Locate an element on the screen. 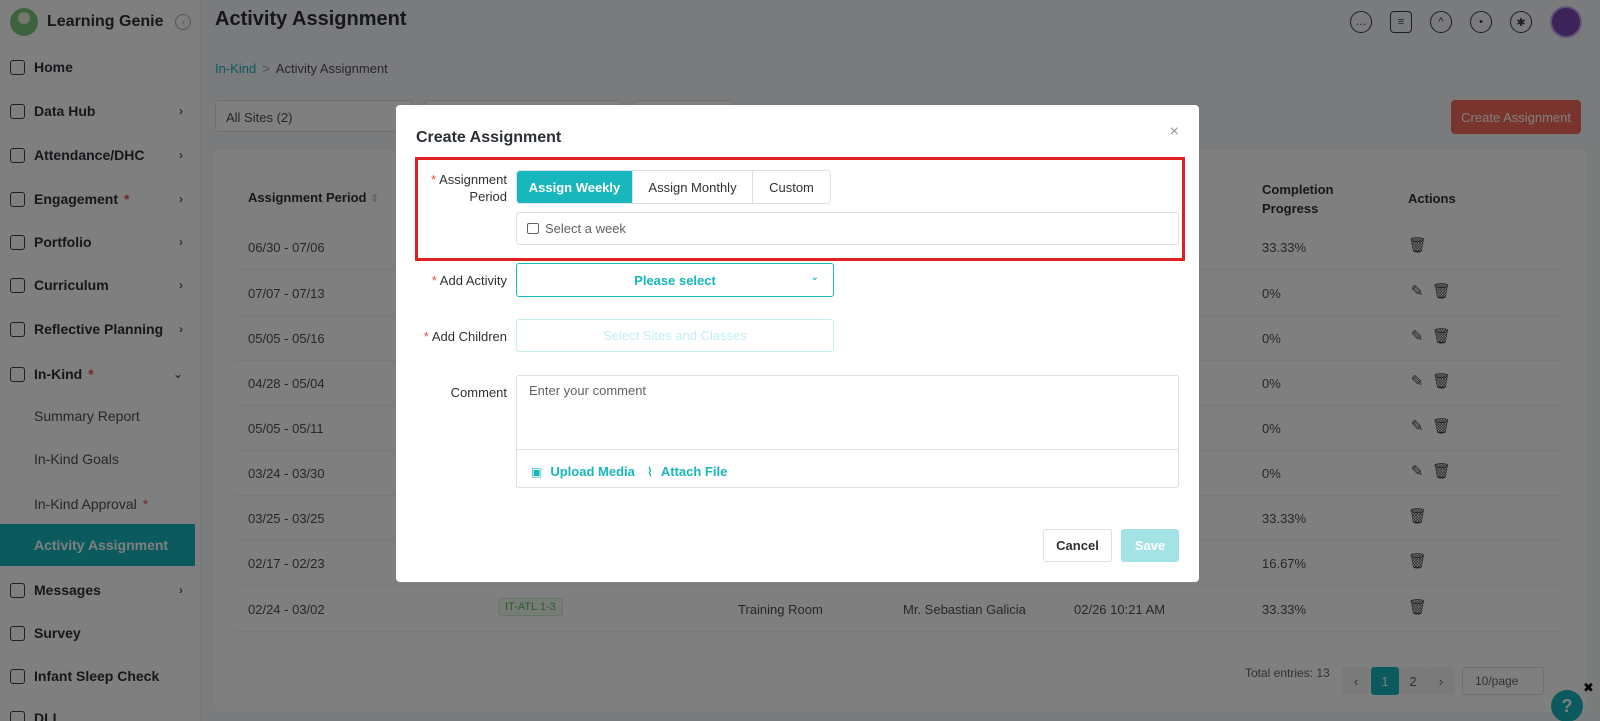 Image resolution: width=1600 pixels, height=721 pixels. comment-label: Comment is located at coordinates (478, 392).